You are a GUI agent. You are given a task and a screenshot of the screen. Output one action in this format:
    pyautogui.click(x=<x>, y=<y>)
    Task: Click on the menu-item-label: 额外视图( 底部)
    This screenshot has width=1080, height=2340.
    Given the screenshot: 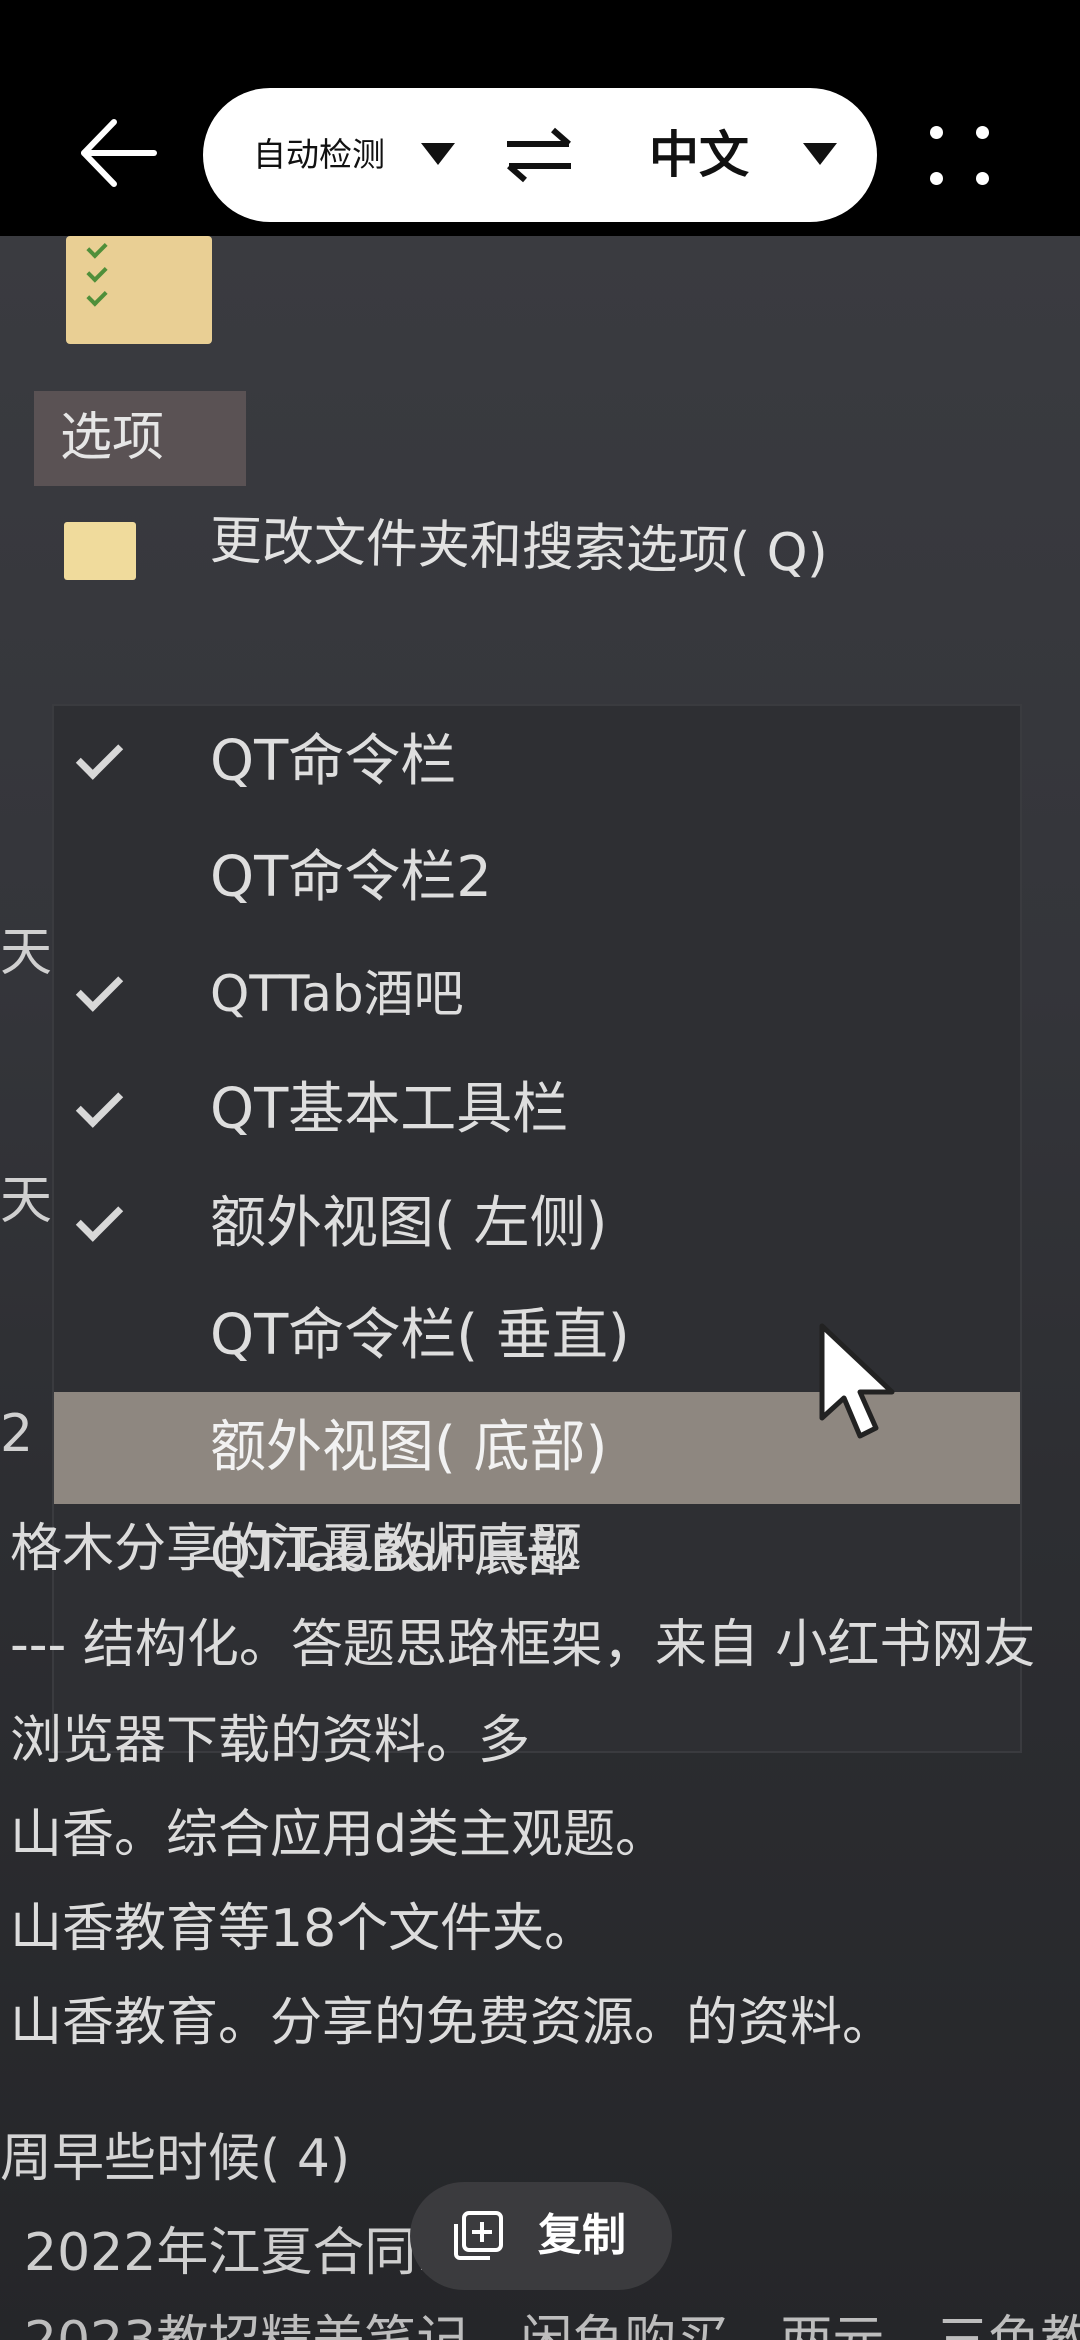 What is the action you would take?
    pyautogui.click(x=409, y=1447)
    